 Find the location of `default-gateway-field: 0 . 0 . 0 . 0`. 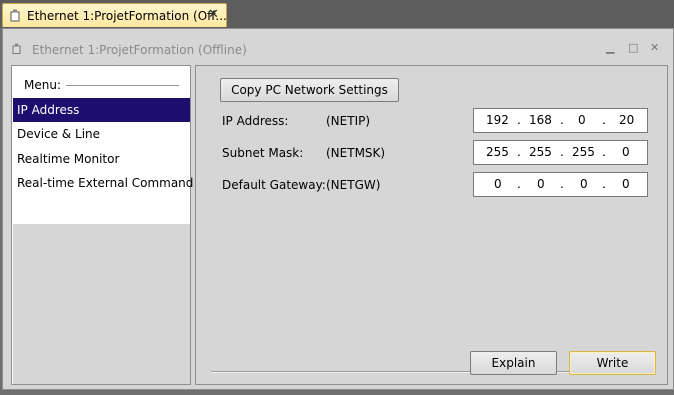

default-gateway-field: 0 . 0 . 0 . 0 is located at coordinates (560, 184).